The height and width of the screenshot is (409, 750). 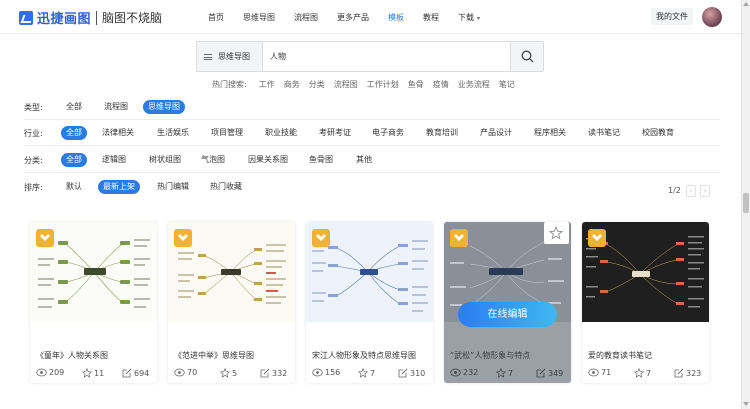 I want to click on filter-category-row: 分类: 全部 逻辑图 树状组图 气泡图 因果关系图 鱼骨图 其他, so click(x=360, y=160).